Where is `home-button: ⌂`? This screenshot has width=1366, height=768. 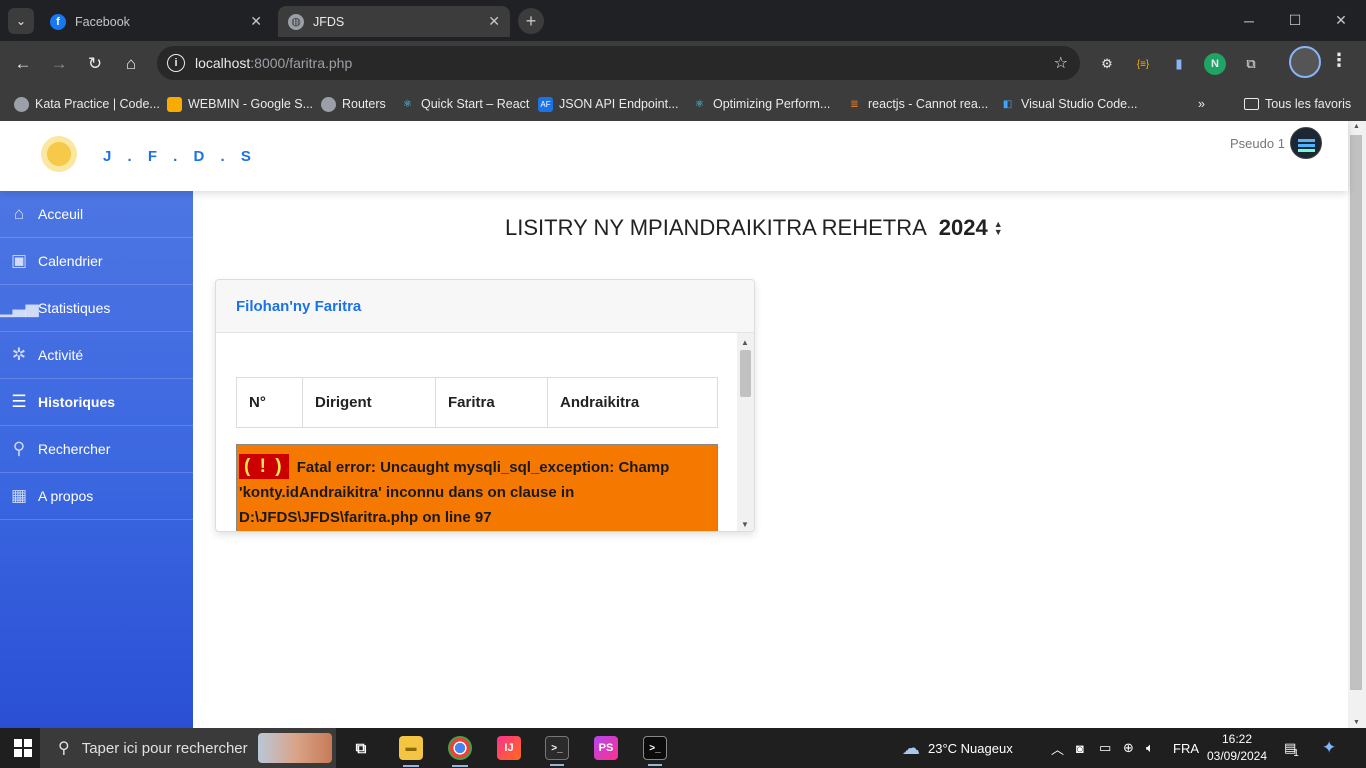
home-button: ⌂ is located at coordinates (131, 64).